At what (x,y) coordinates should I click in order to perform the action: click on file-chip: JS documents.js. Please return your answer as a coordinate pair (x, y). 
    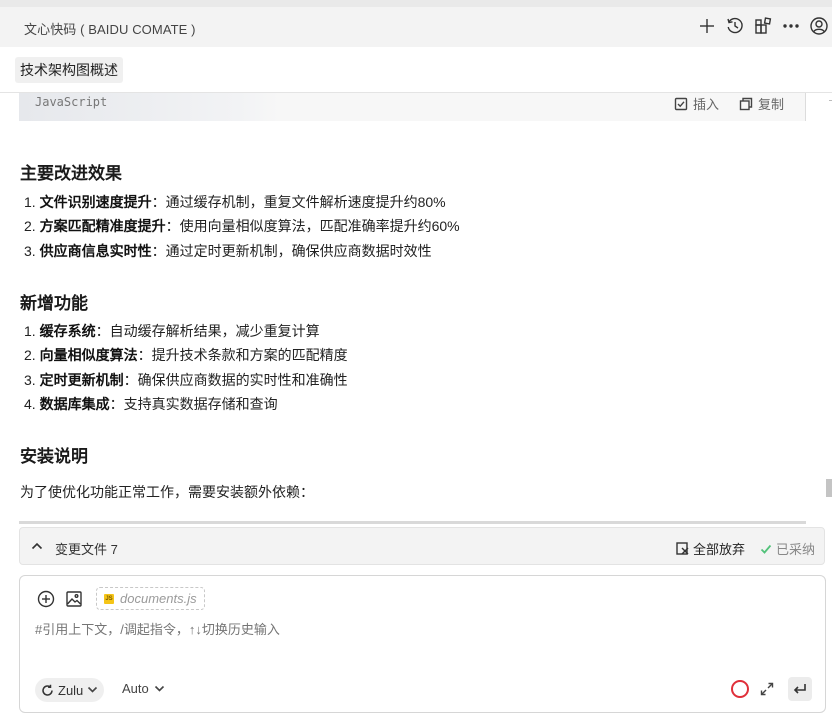
    Looking at the image, I should click on (150, 598).